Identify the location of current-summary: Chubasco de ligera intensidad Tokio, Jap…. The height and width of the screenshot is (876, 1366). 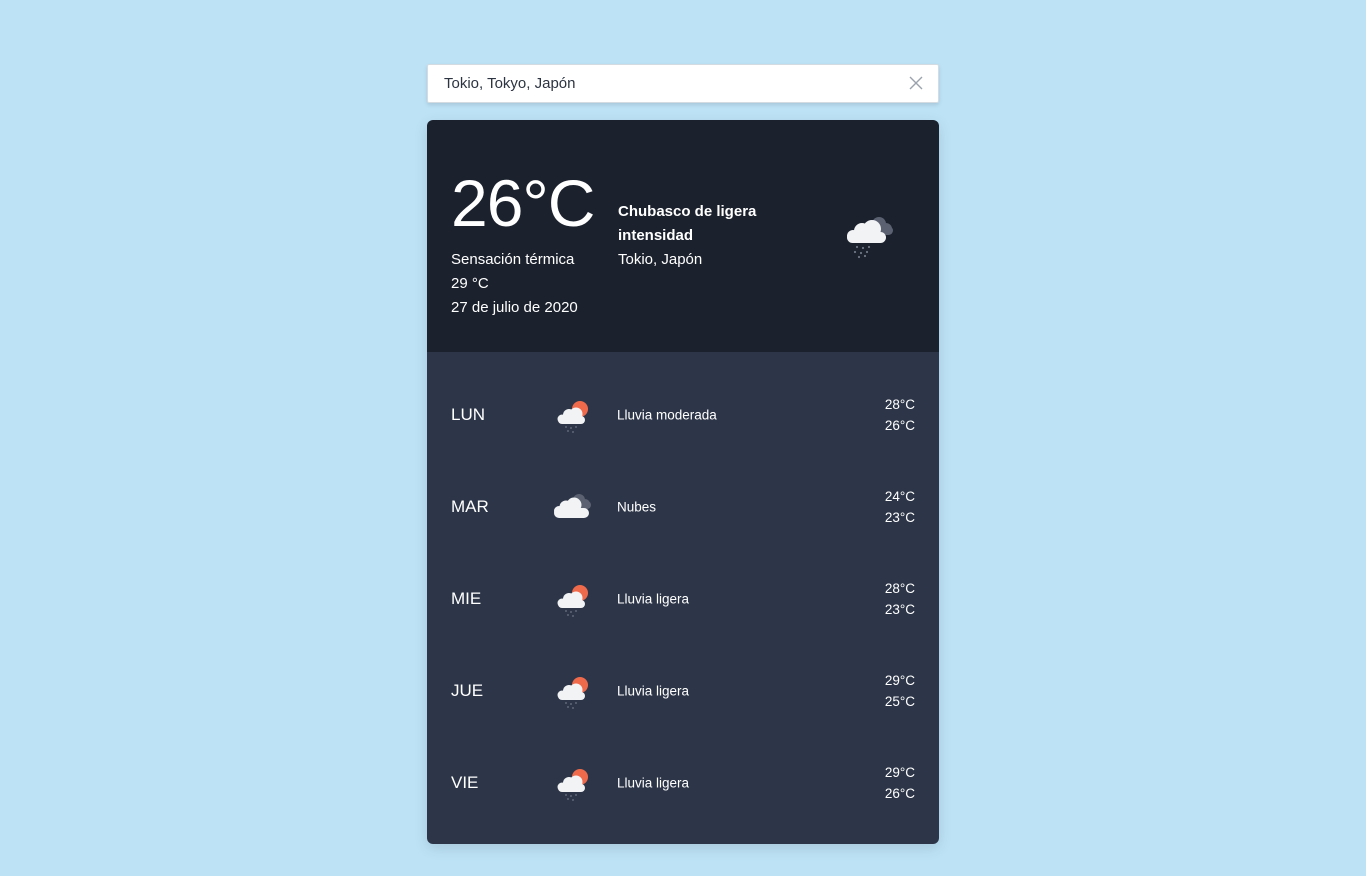
(708, 236).